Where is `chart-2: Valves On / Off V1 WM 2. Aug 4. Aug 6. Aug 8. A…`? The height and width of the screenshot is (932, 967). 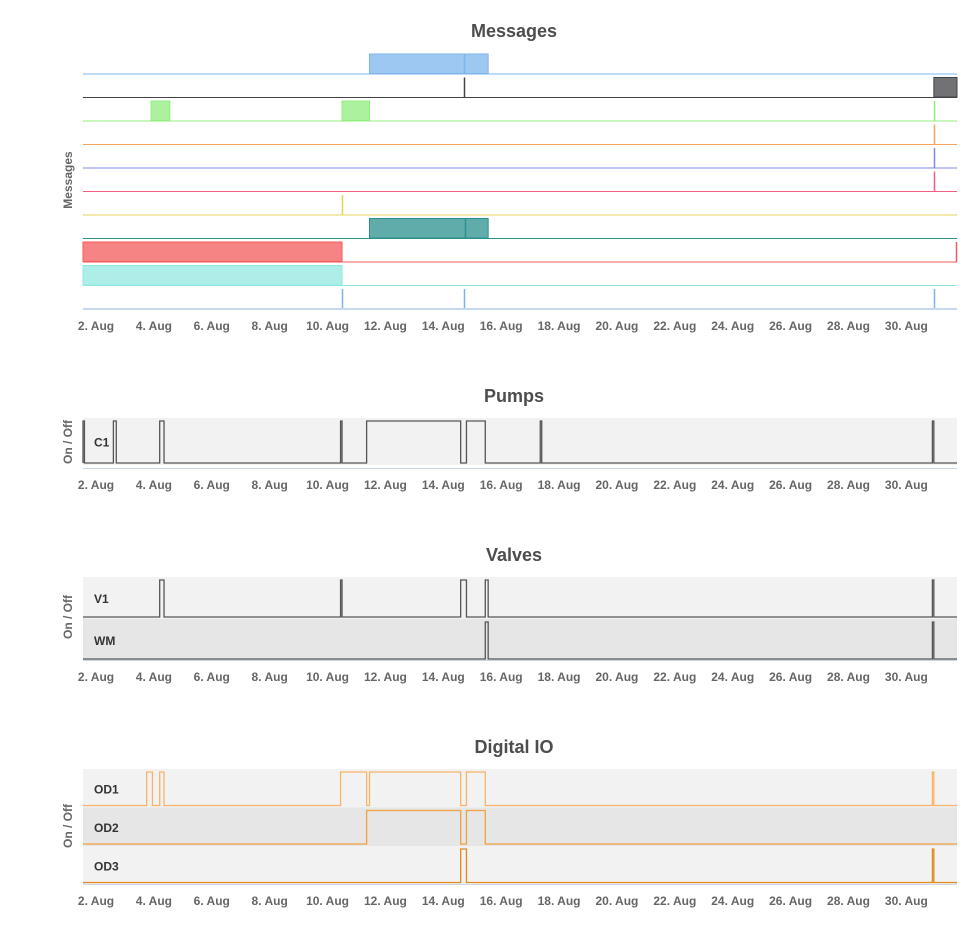 chart-2: Valves On / Off V1 WM 2. Aug 4. Aug 6. Aug 8. A… is located at coordinates (509, 614).